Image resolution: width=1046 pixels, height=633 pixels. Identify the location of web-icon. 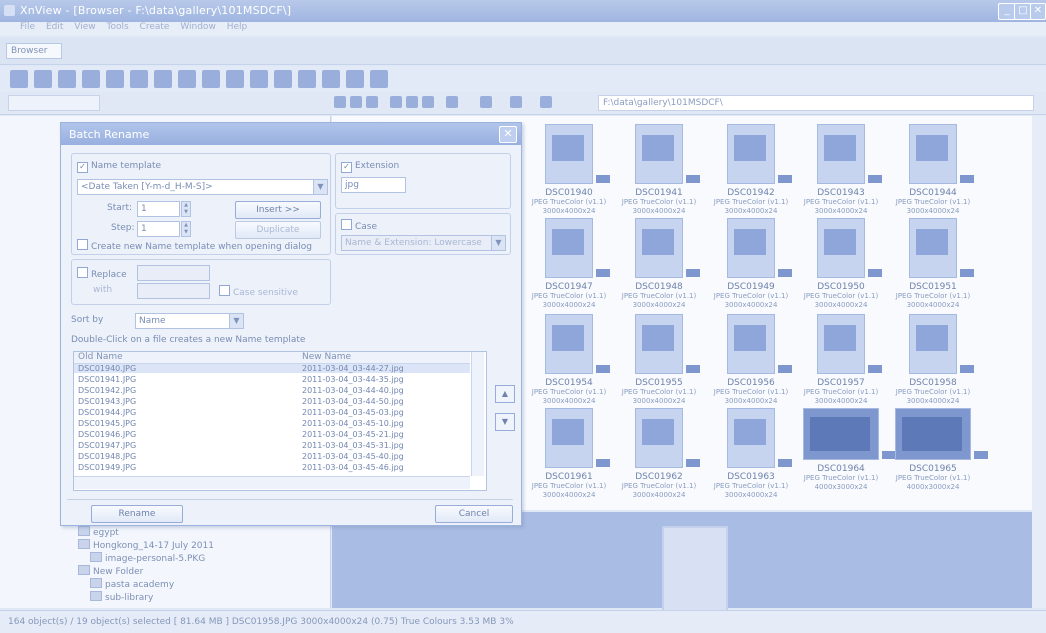
(307, 79).